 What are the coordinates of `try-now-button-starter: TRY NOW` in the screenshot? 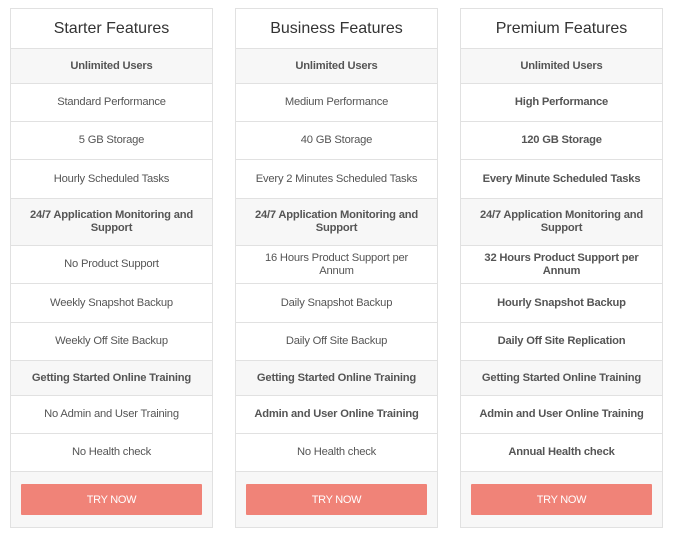 It's located at (111, 499).